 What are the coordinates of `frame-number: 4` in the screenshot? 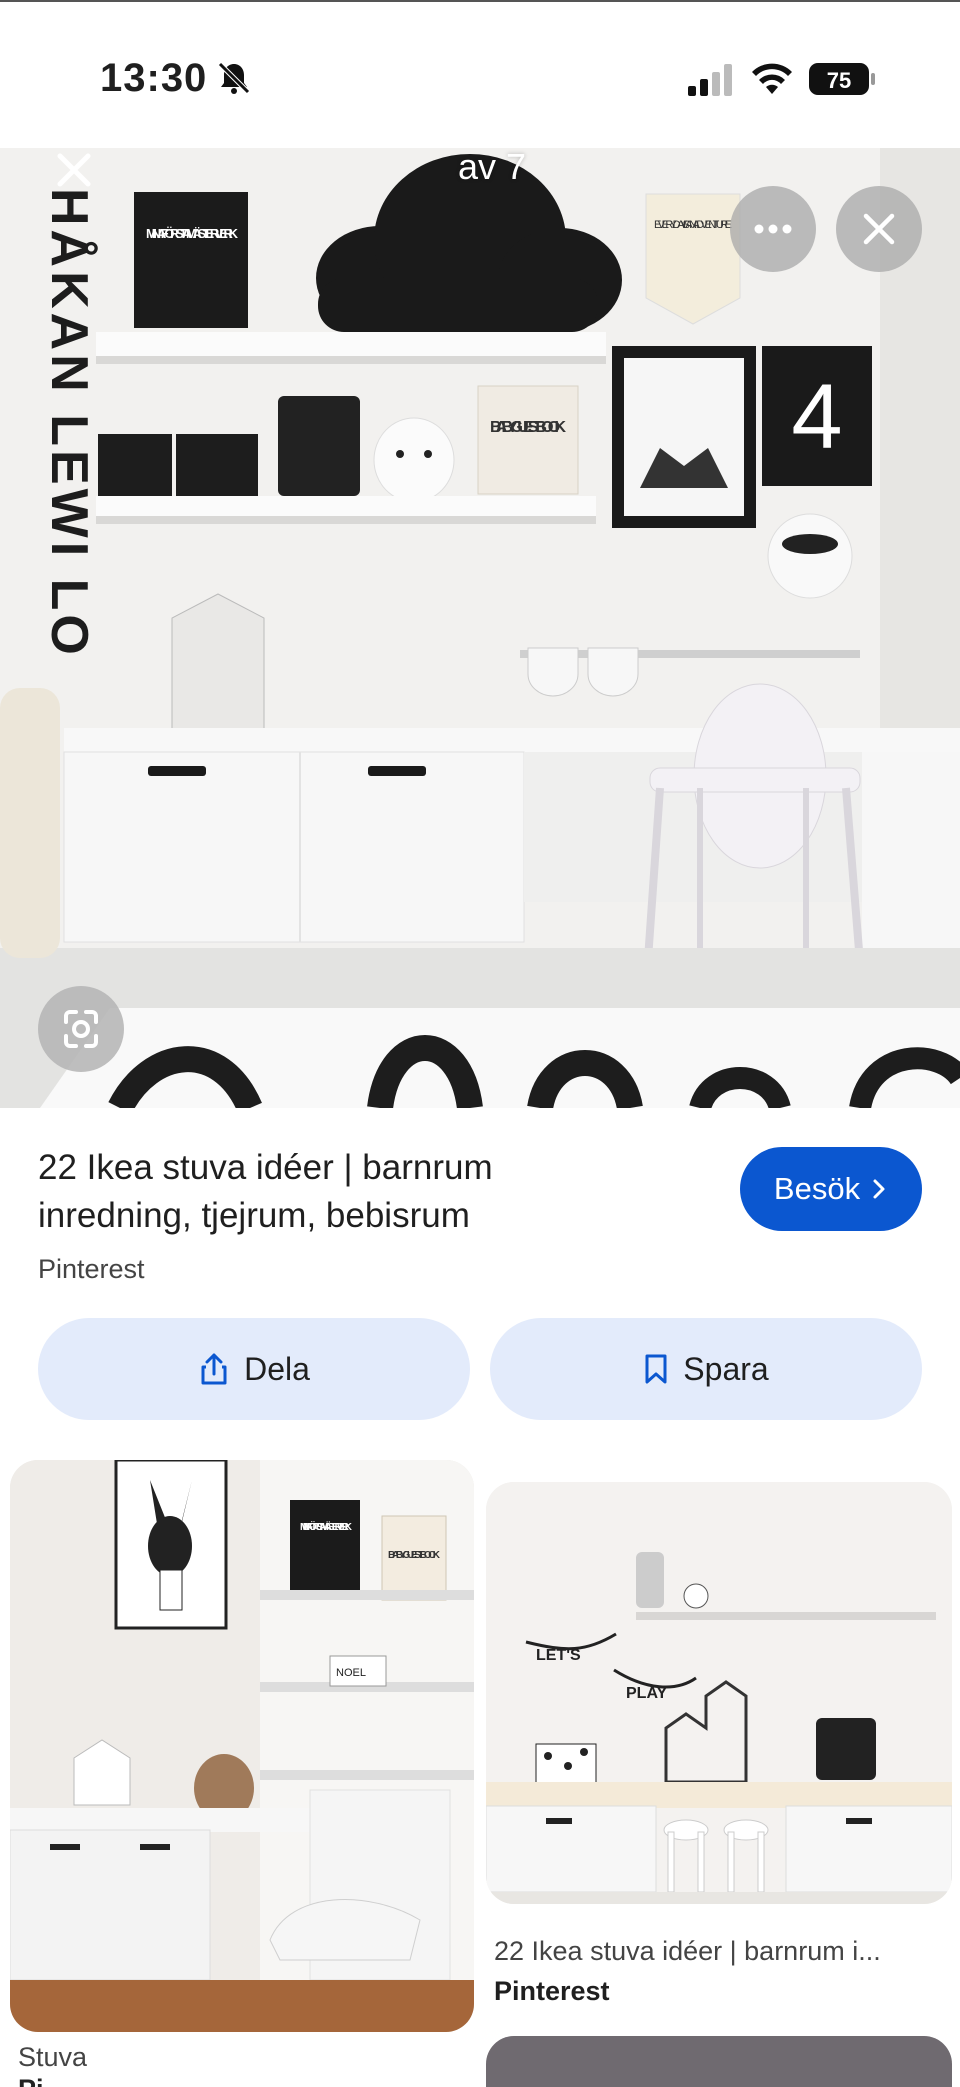 It's located at (816, 417).